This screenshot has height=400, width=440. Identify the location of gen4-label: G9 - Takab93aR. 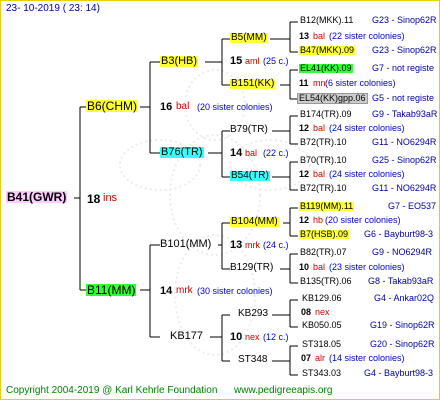
(405, 114).